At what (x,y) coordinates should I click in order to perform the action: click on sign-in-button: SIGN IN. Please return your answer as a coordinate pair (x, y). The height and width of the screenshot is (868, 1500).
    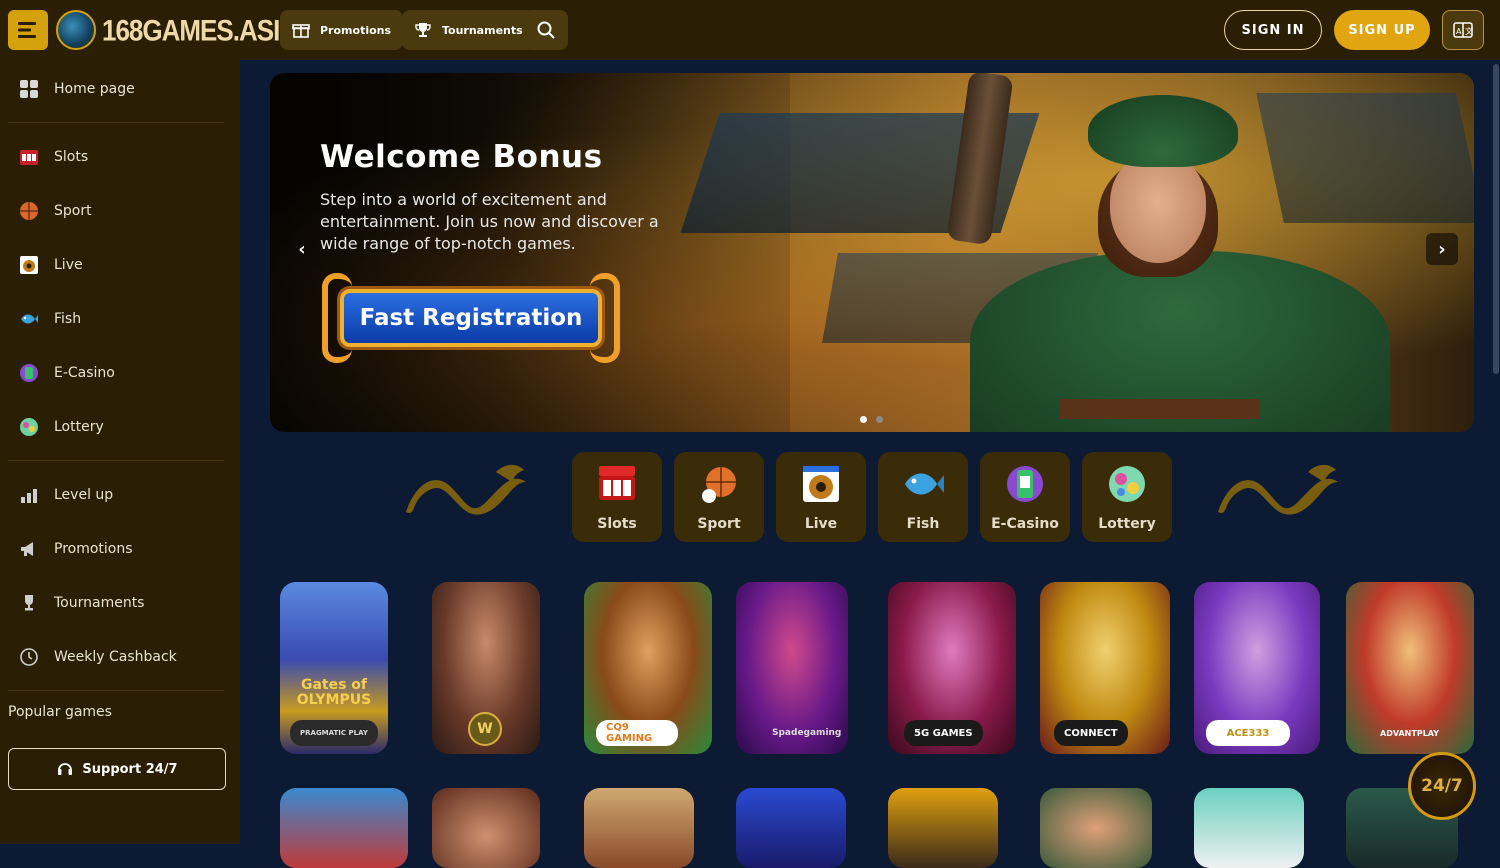
    Looking at the image, I should click on (1273, 30).